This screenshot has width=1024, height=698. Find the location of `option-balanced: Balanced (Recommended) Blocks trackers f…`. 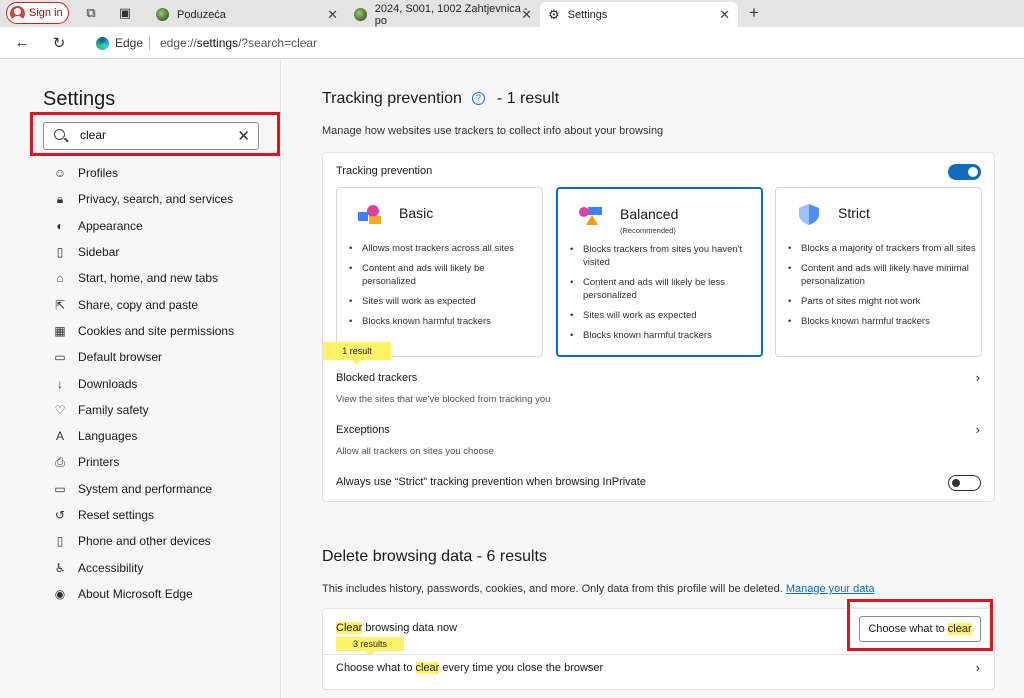

option-balanced: Balanced (Recommended) Blocks trackers f… is located at coordinates (659, 272).